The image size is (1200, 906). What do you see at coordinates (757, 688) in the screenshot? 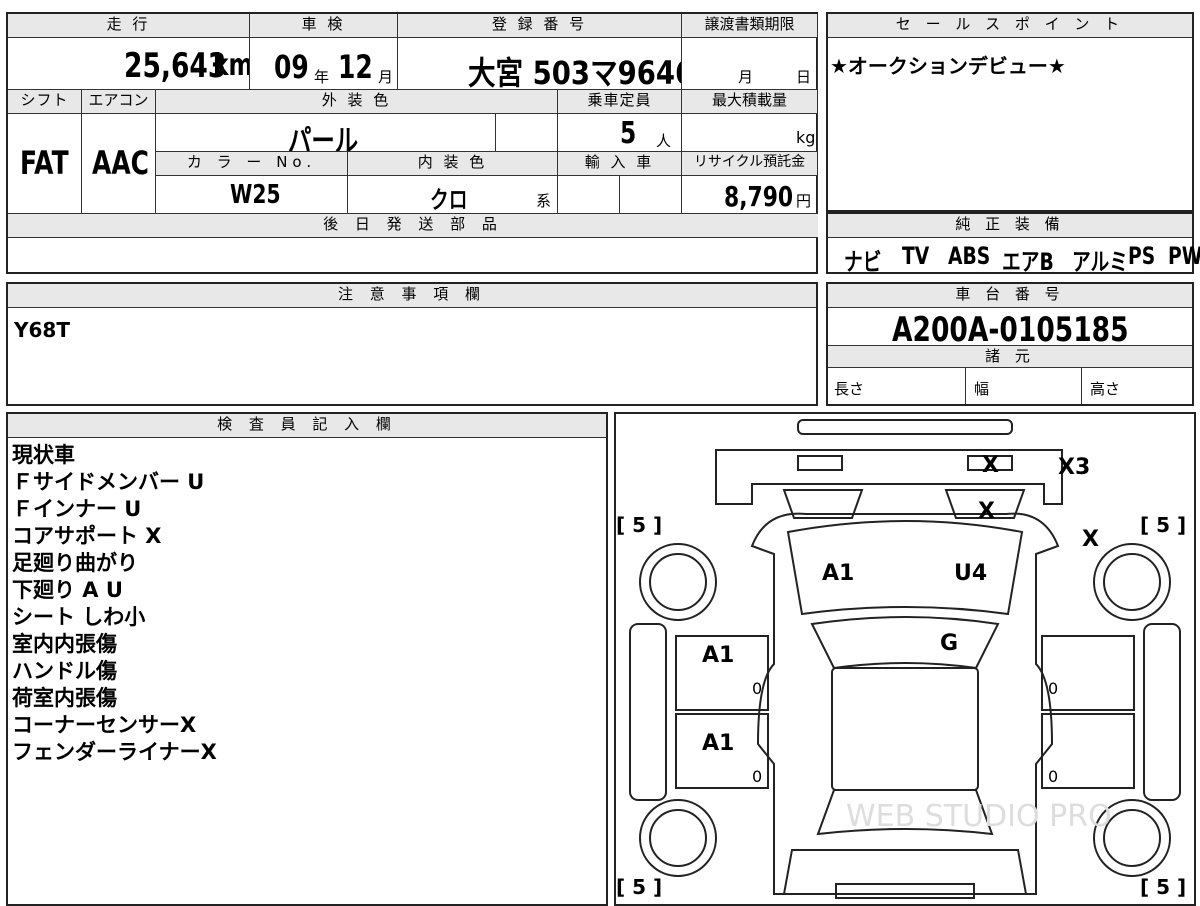
I see `mark-zero-fl: 0` at bounding box center [757, 688].